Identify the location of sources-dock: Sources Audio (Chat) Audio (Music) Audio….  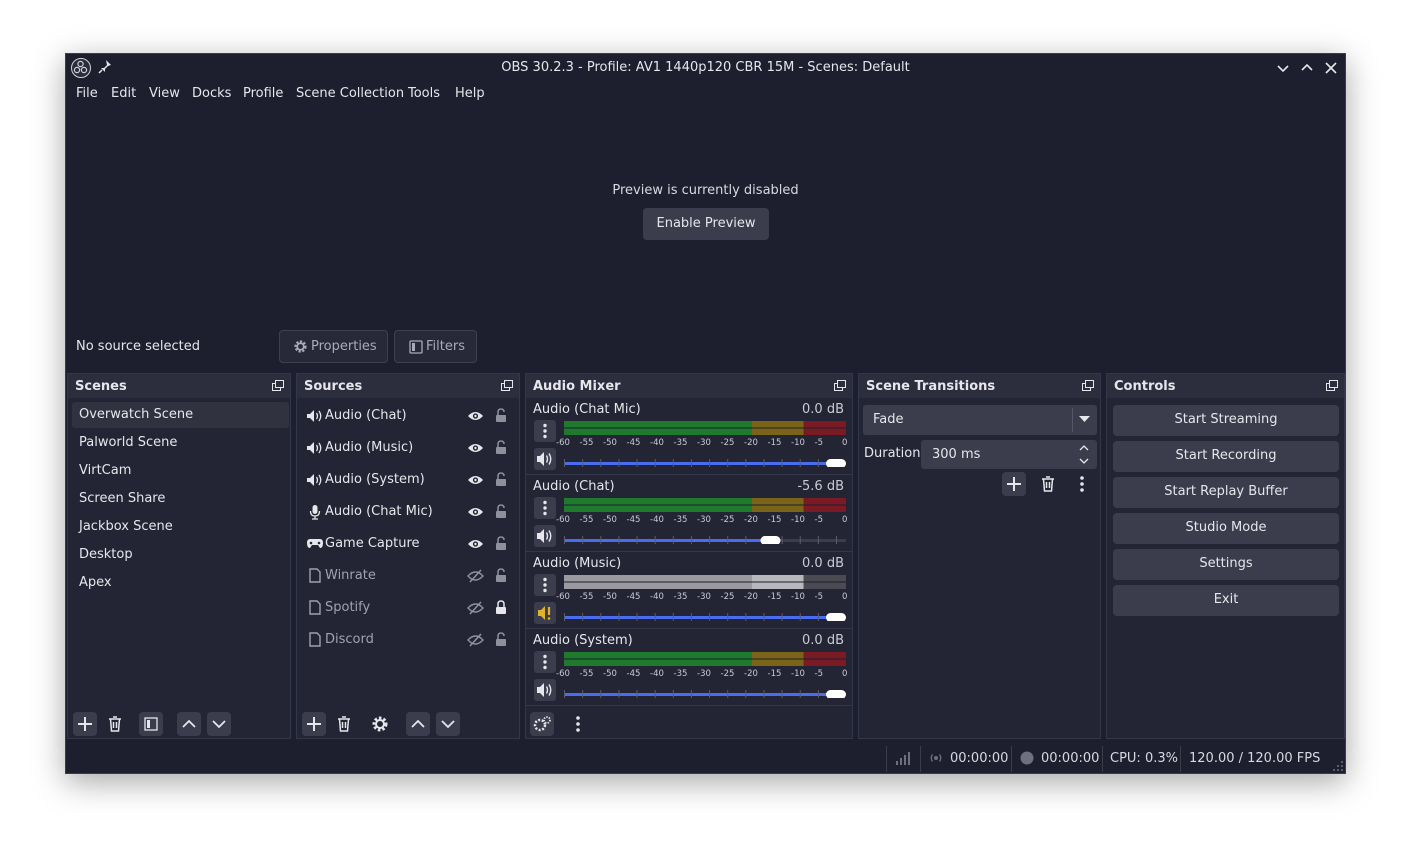
(408, 556).